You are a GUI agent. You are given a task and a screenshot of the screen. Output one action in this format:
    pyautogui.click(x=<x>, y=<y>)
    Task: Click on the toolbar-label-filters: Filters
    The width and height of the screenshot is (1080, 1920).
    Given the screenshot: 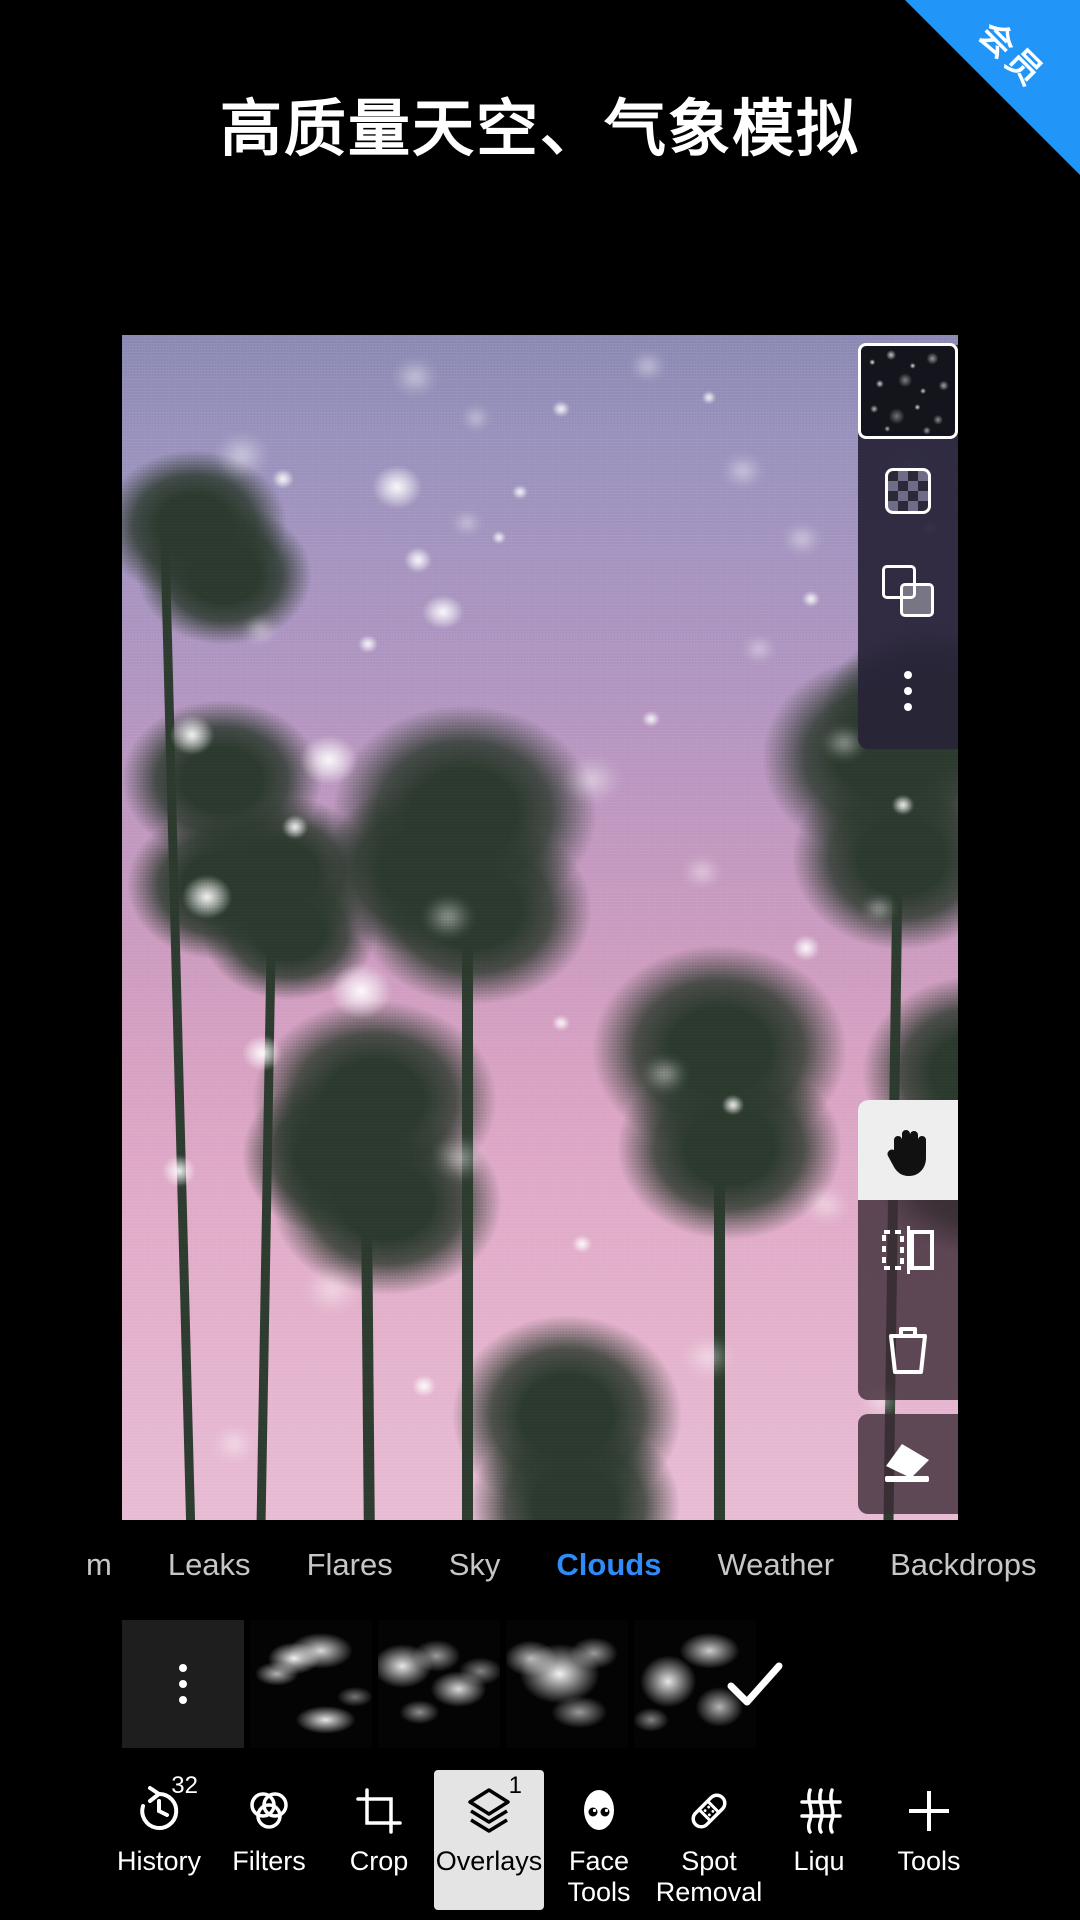 What is the action you would take?
    pyautogui.click(x=269, y=1861)
    